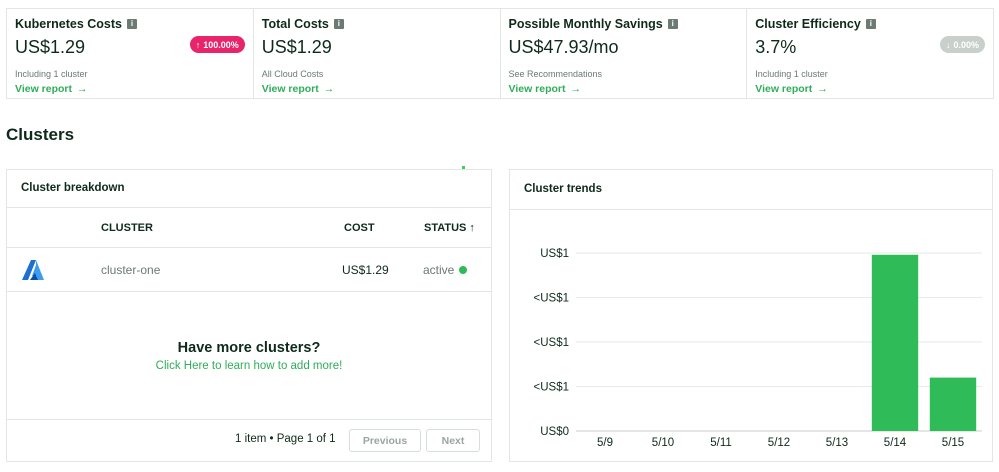 This screenshot has height=472, width=999. I want to click on x-tick-label: 5/10, so click(663, 443).